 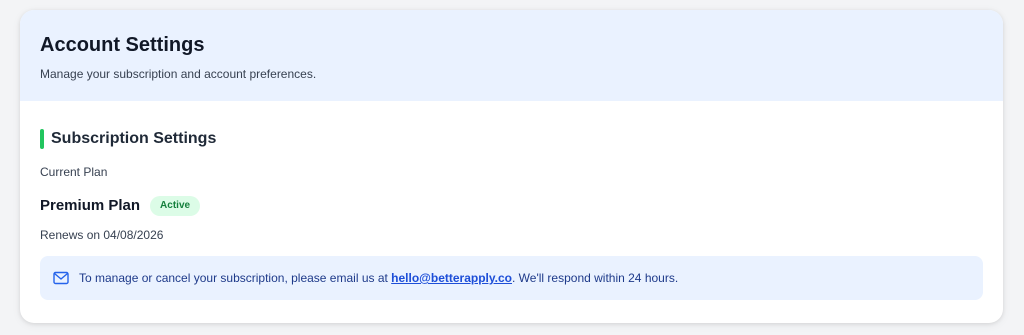 I want to click on page-title: Account Settings, so click(x=122, y=45).